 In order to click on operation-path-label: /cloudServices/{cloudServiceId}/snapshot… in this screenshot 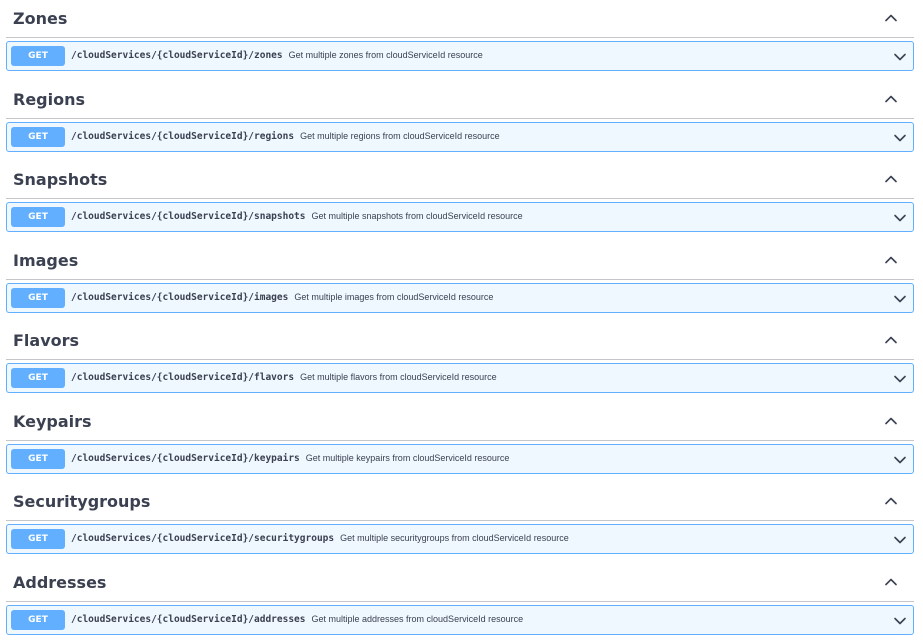, I will do `click(188, 216)`.